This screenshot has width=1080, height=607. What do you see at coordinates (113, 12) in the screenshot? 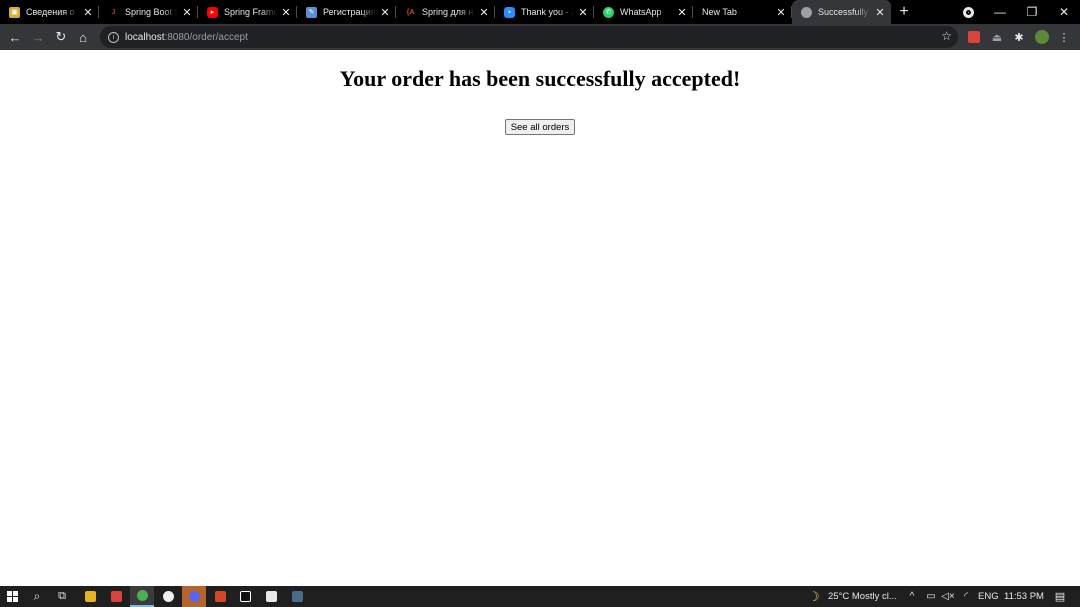
I see `javarush-icon: J` at bounding box center [113, 12].